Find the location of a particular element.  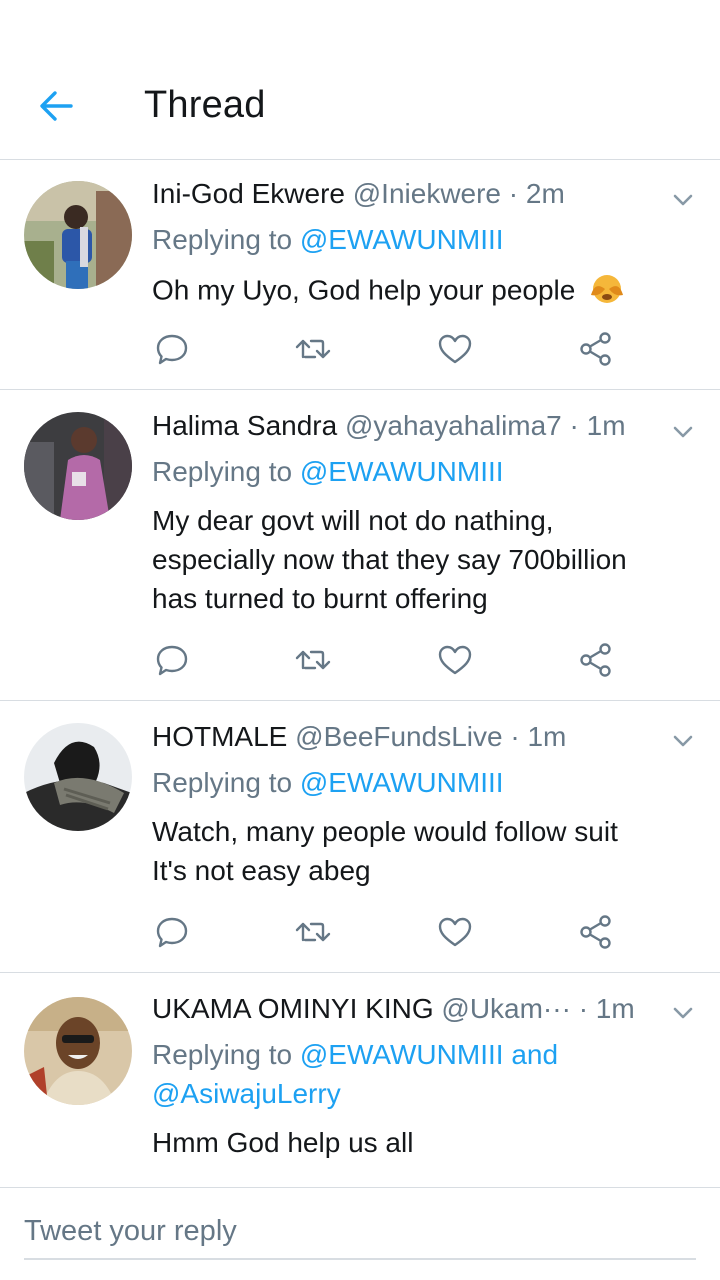

username: @yahayahalima7 is located at coordinates (453, 425).